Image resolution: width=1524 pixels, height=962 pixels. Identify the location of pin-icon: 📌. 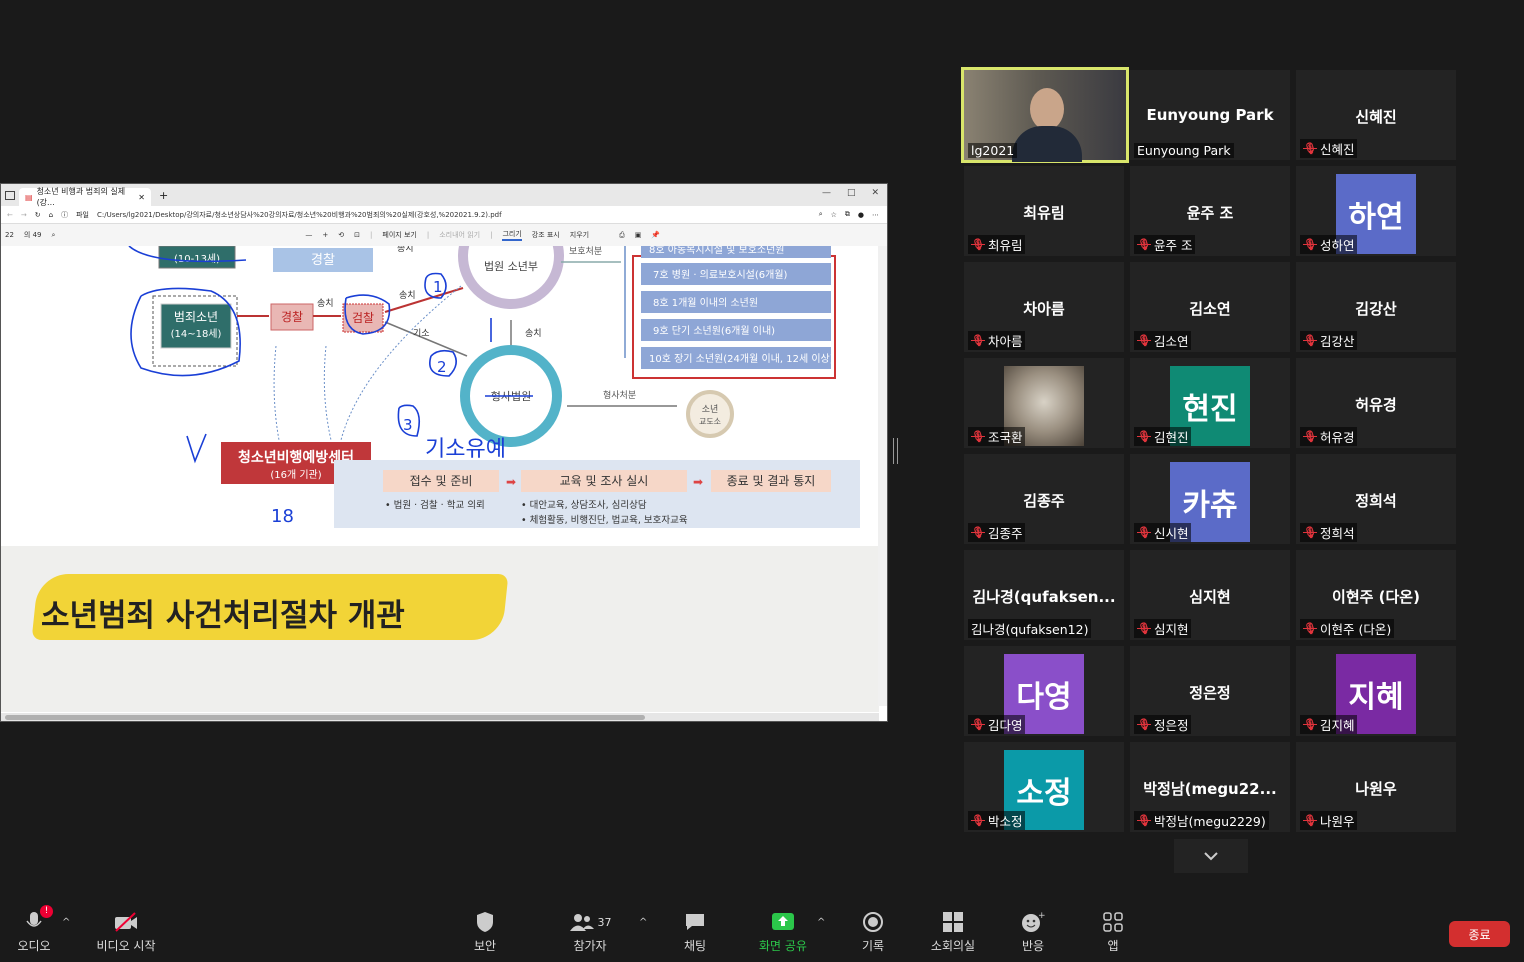
(655, 235).